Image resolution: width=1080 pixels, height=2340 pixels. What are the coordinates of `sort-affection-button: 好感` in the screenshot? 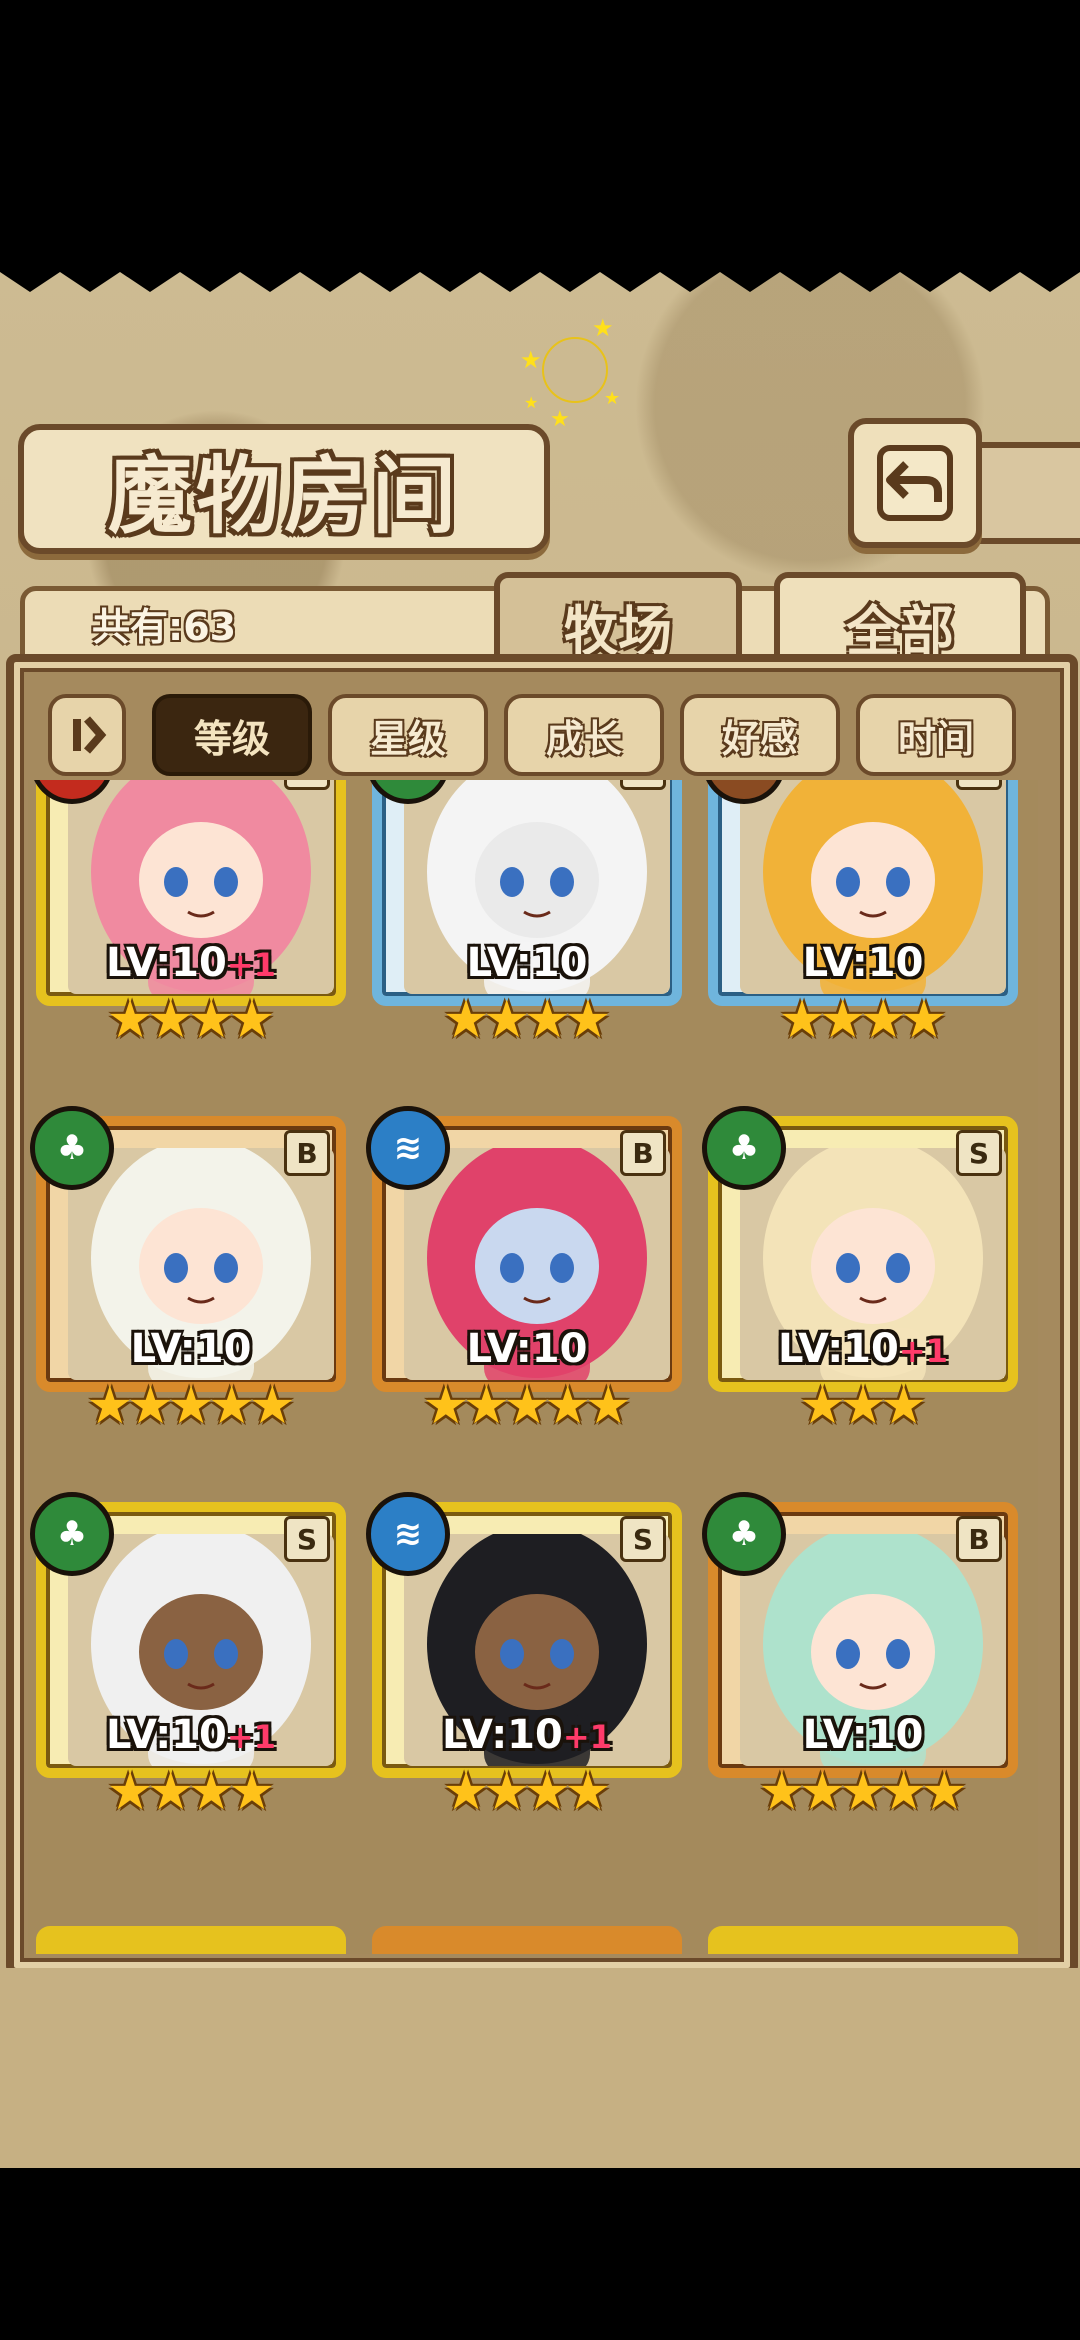 It's located at (760, 735).